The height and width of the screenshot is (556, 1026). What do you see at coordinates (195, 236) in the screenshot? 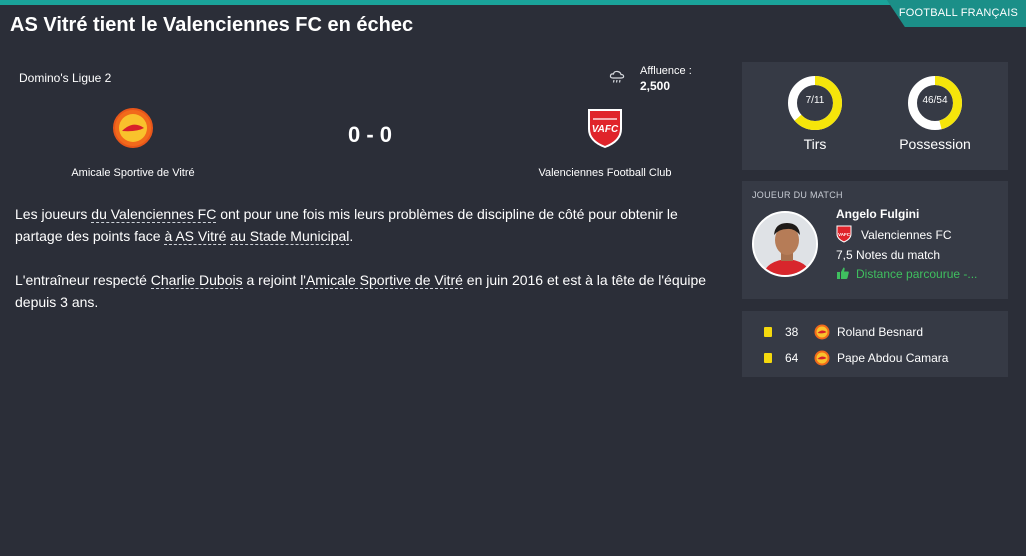
I see `club-link-vitre: à AS Vitré` at bounding box center [195, 236].